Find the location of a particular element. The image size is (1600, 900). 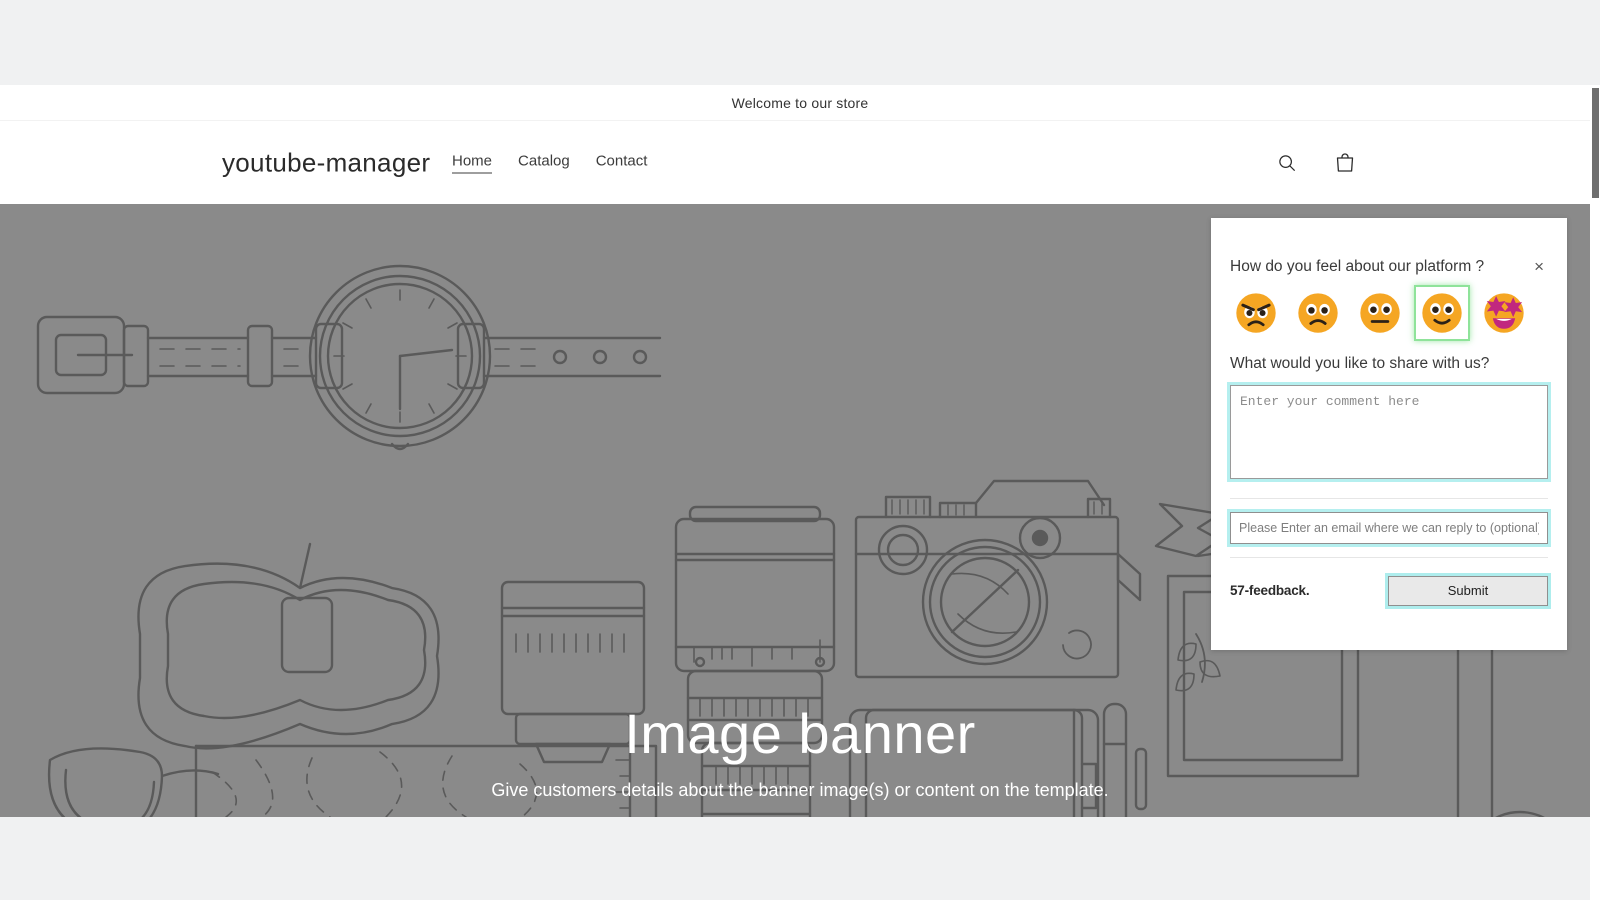

hero-title: Image banner is located at coordinates (800, 734).